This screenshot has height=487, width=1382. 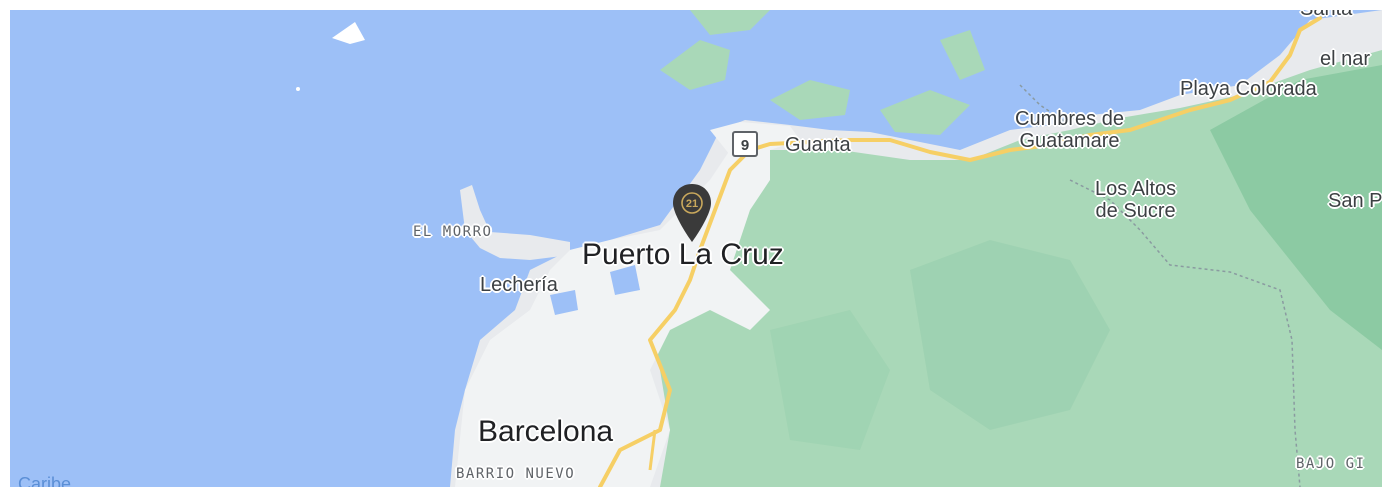 What do you see at coordinates (1345, 59) in the screenshot?
I see `el-nar-label: el nar` at bounding box center [1345, 59].